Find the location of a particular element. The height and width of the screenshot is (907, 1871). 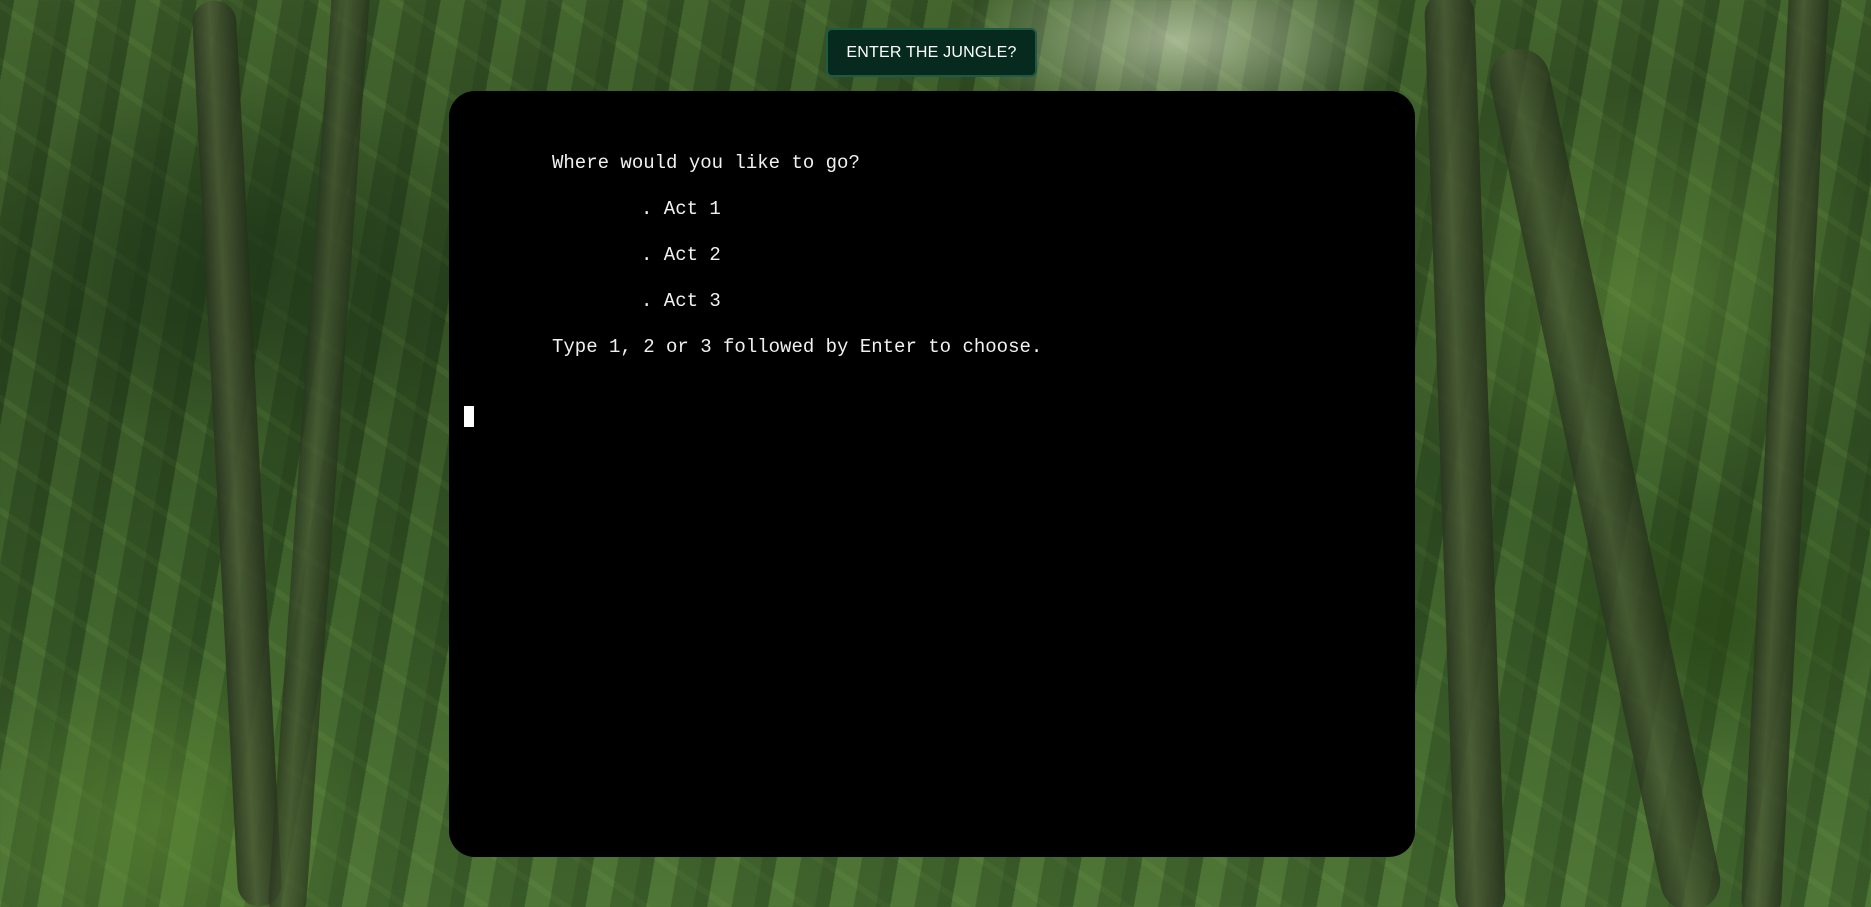

menu-option-act-3: . Act 3 is located at coordinates (681, 301).